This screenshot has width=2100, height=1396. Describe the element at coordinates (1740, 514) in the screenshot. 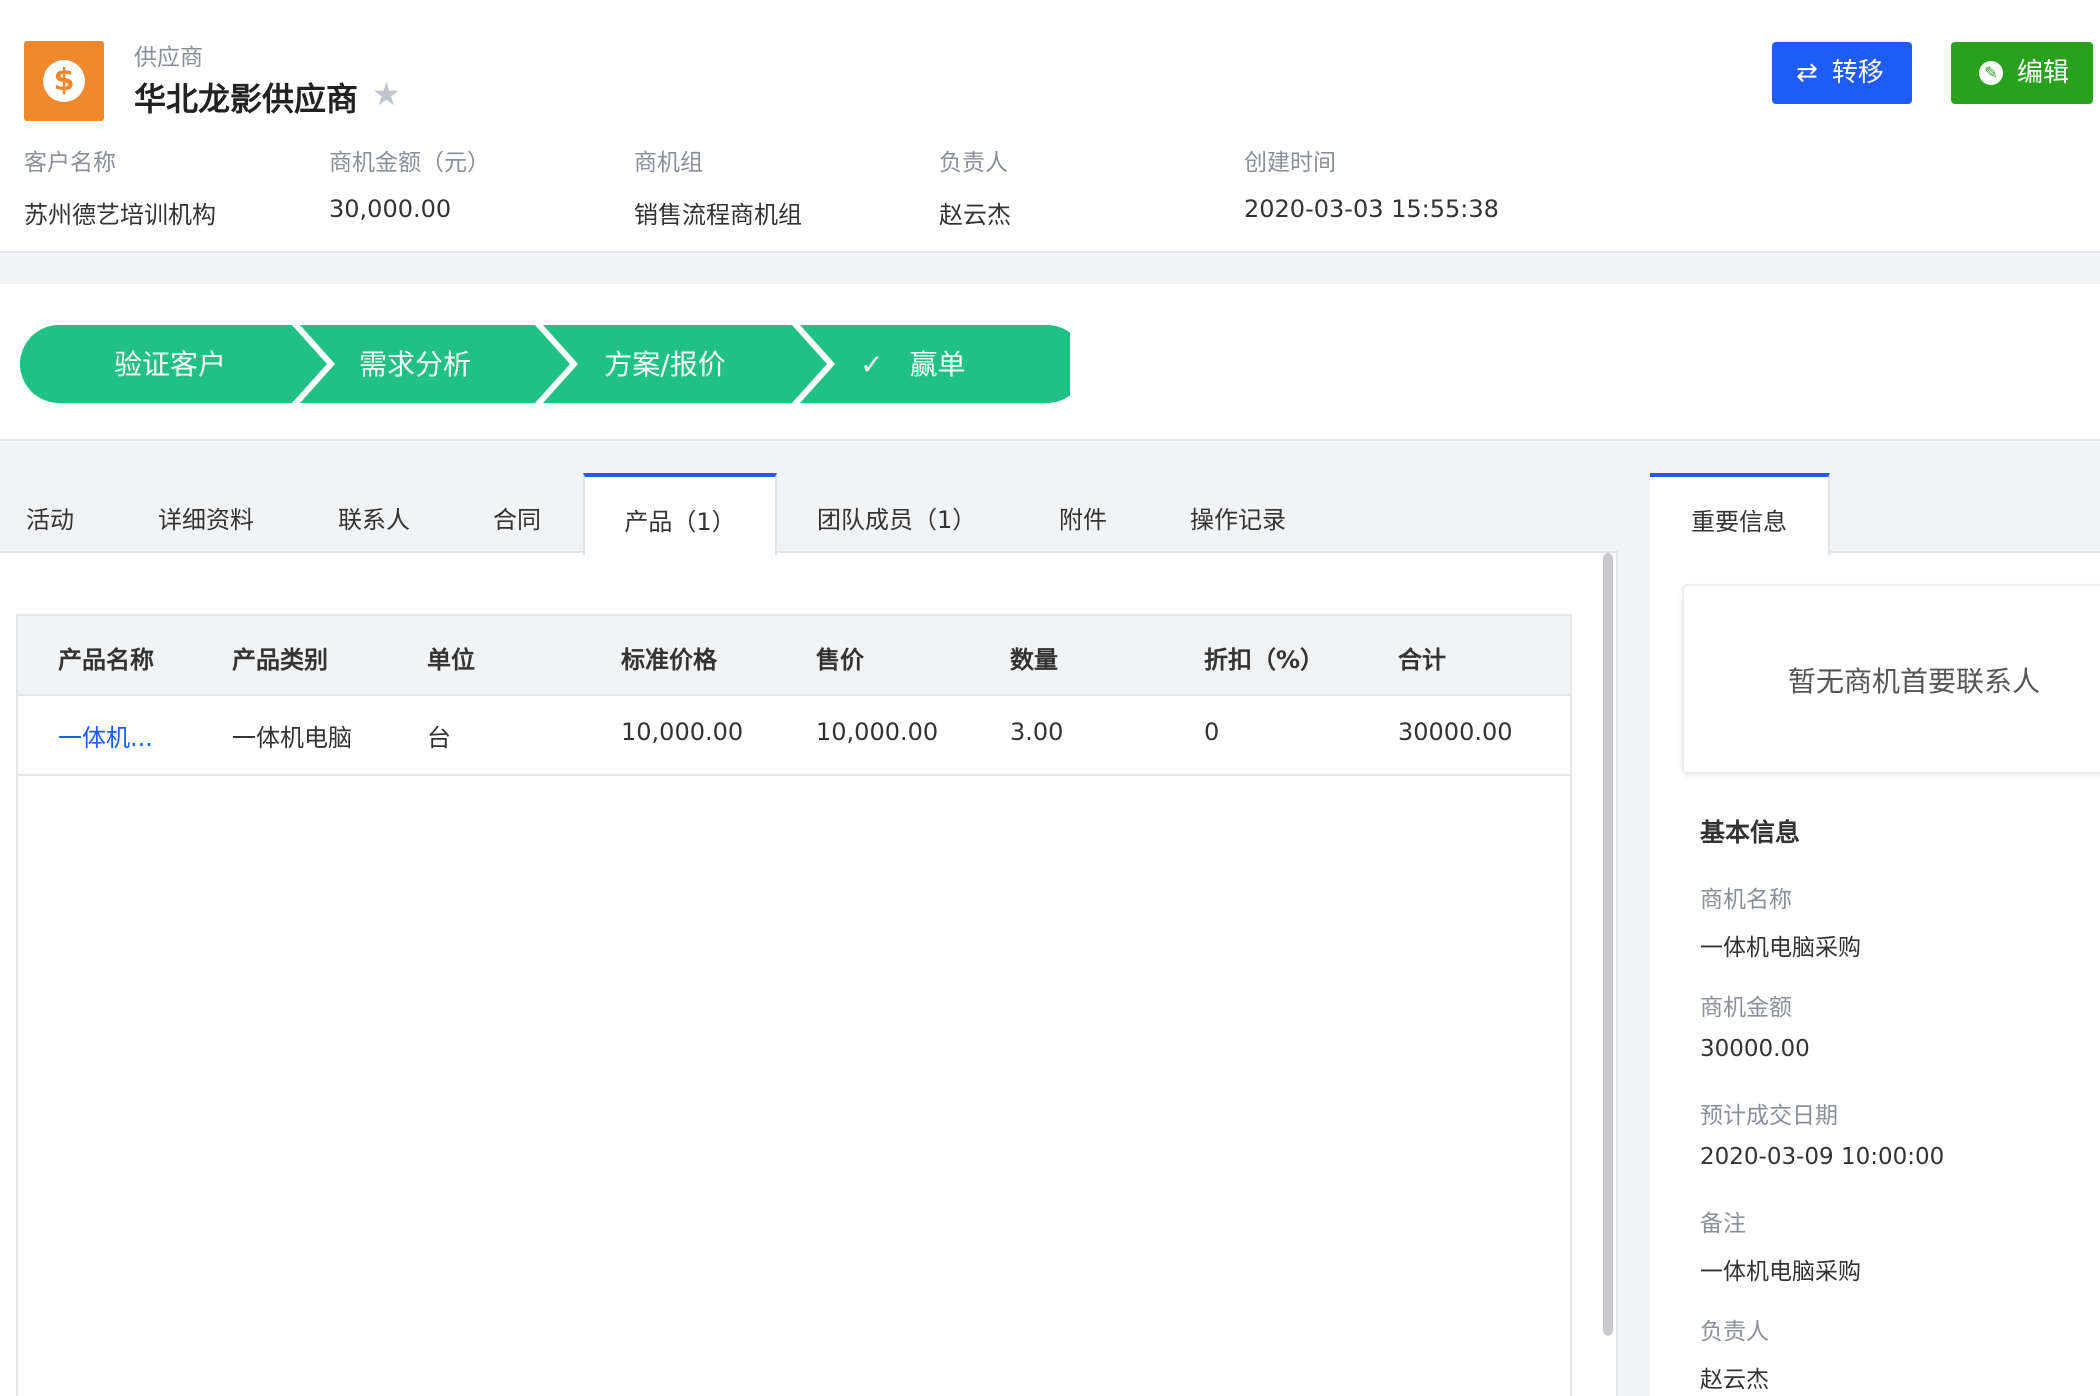

I see `tab-key-info: 重要信息` at that location.